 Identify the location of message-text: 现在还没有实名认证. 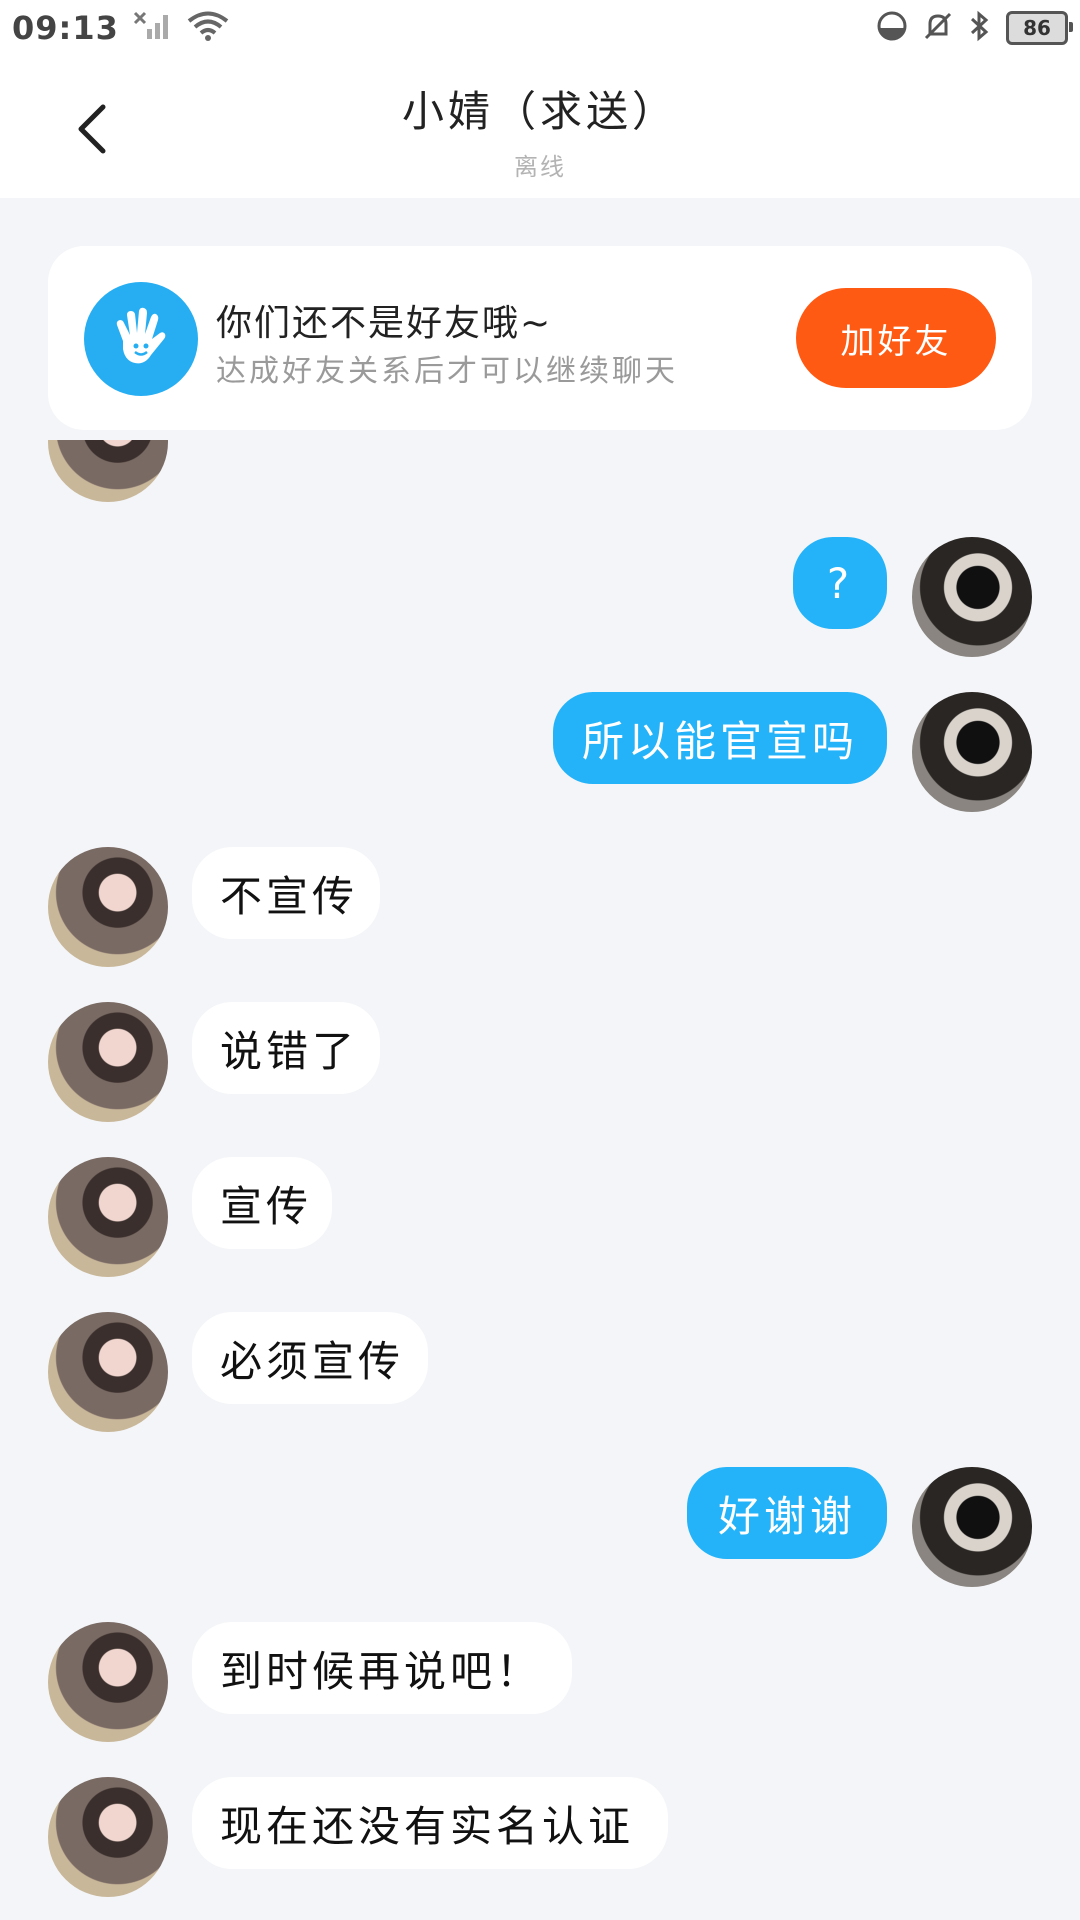
(427, 1826).